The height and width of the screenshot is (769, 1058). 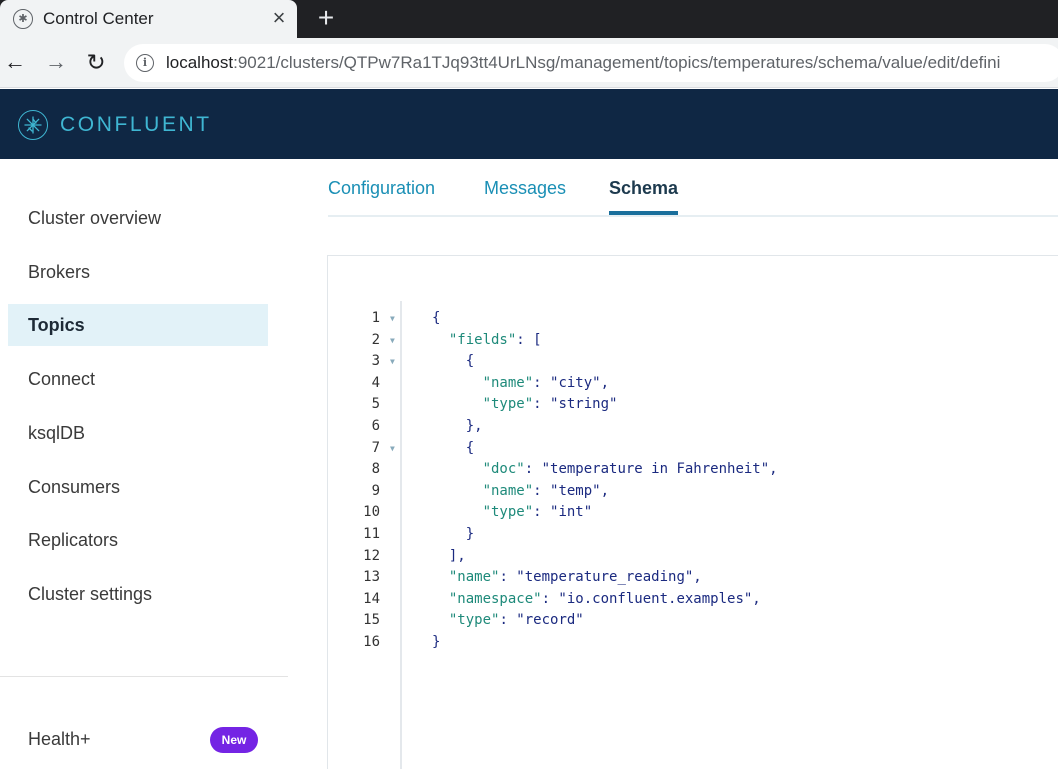 What do you see at coordinates (23, 19) in the screenshot?
I see `control-center-favicon-icon: ✱` at bounding box center [23, 19].